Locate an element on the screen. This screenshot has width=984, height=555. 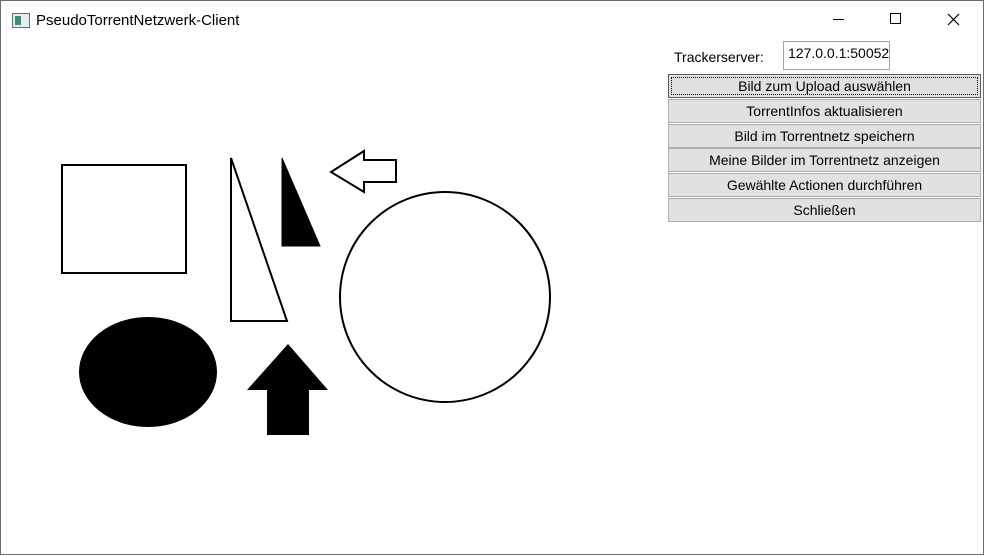
maximize-icon is located at coordinates (895, 18).